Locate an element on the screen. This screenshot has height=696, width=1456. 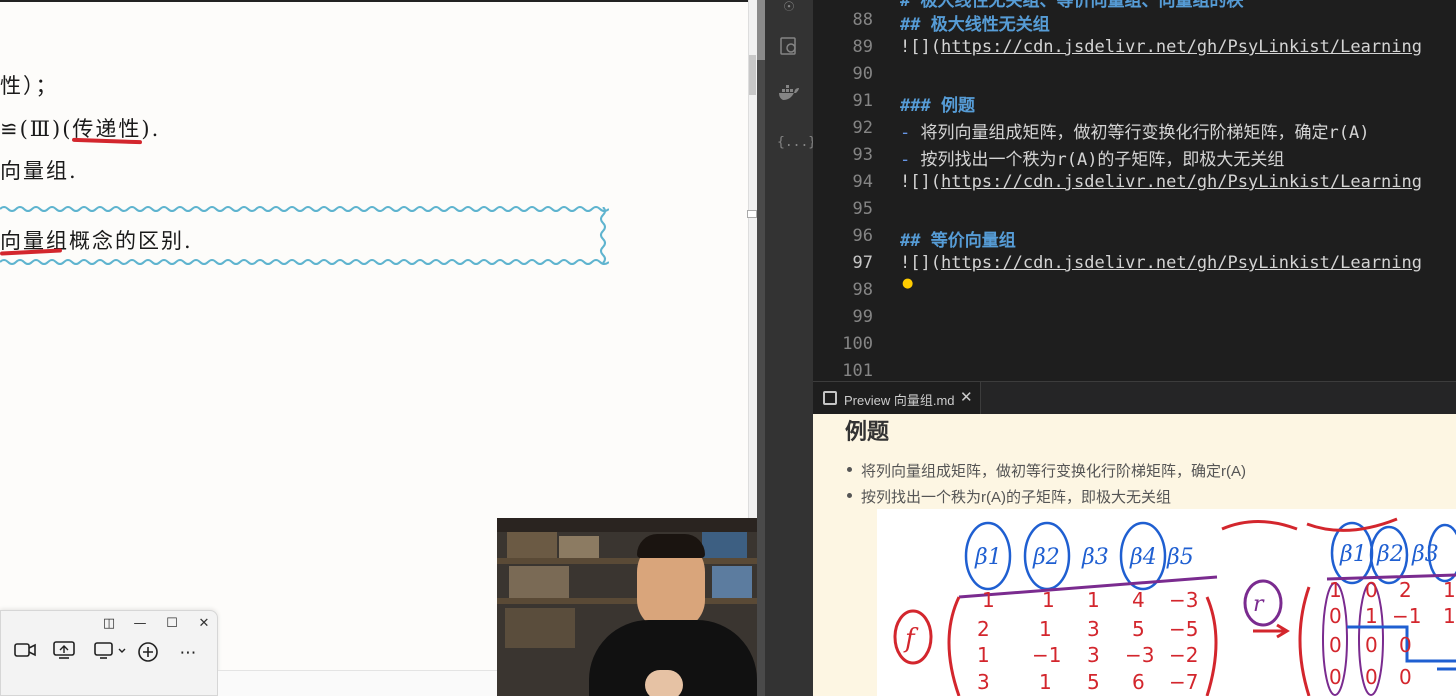
svg-text: −3 is located at coordinates (1183, 600).